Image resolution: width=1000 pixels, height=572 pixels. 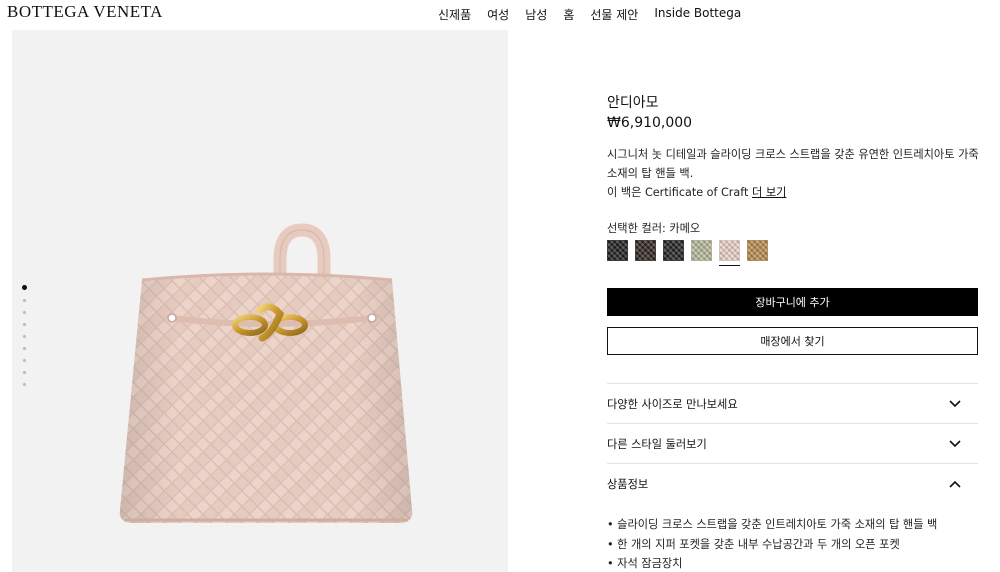 I want to click on gallery-pagination, so click(x=24, y=335).